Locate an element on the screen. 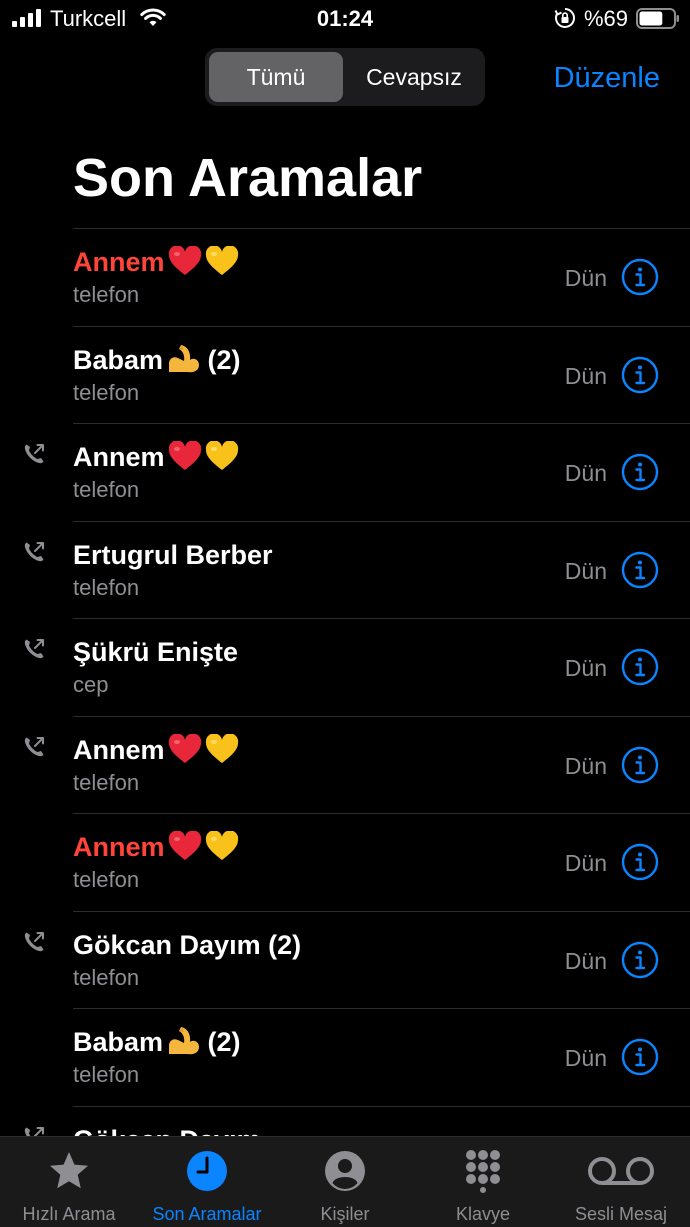  tab-recents: Son Aramalar is located at coordinates (207, 1182).